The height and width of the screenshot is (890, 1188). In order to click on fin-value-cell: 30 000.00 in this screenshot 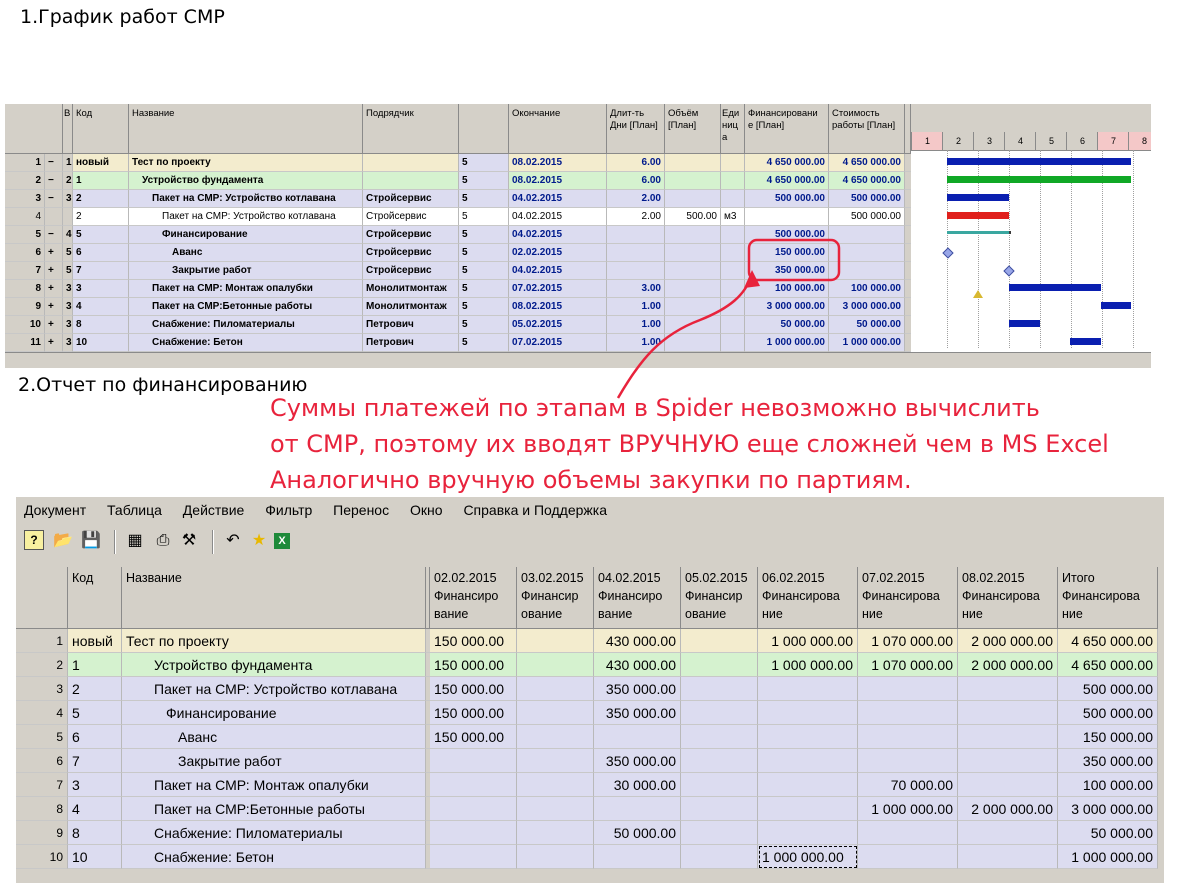, I will do `click(637, 785)`.